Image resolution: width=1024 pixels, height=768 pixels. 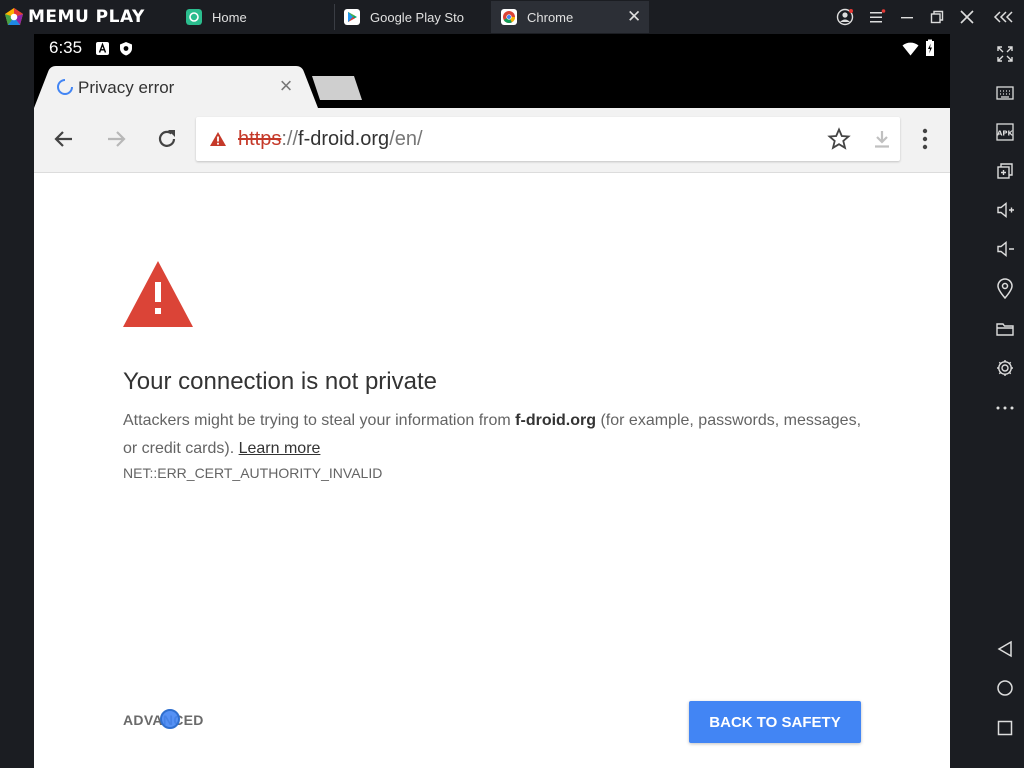 I want to click on emulator-tab-label: Google Play Store, so click(x=417, y=17).